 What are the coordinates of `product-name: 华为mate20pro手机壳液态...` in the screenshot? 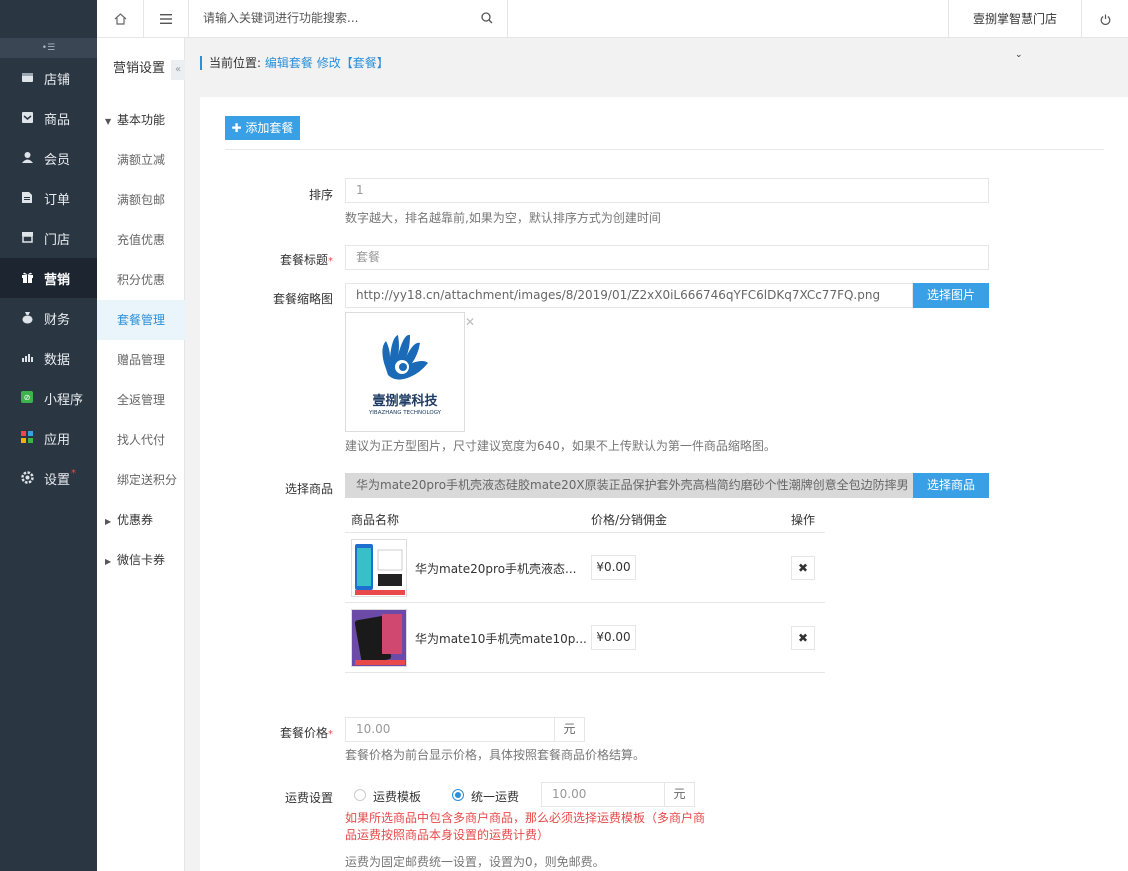 It's located at (496, 569).